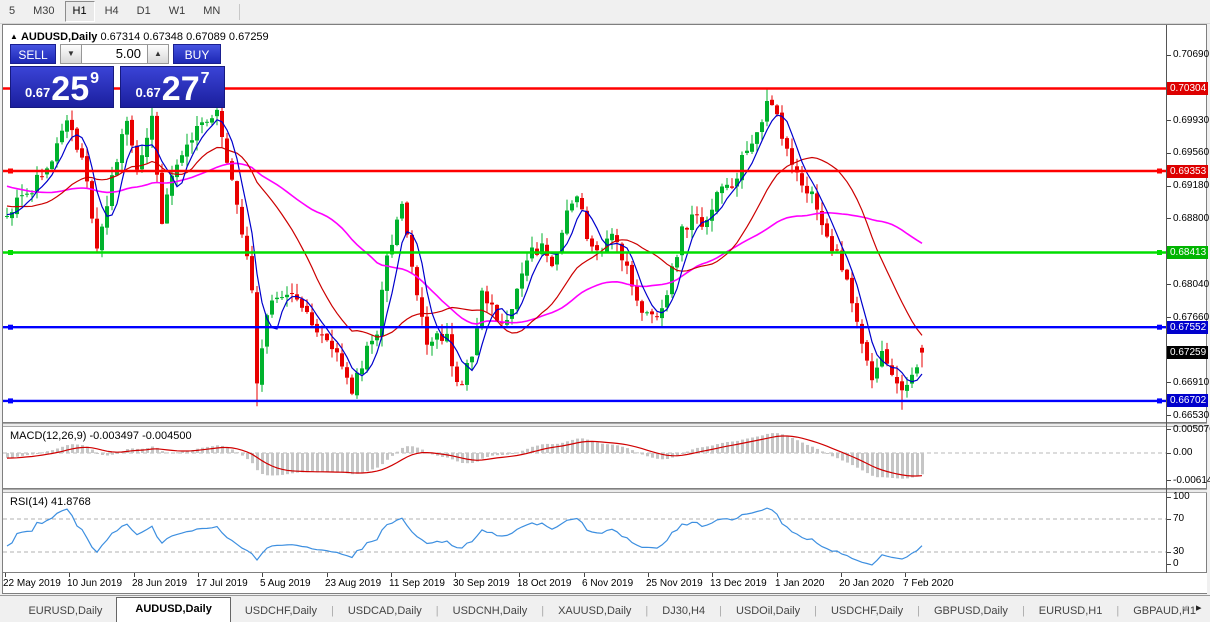 The height and width of the screenshot is (622, 1210). Describe the element at coordinates (1179, 551) in the screenshot. I see `rsi-axis-label: 30` at that location.